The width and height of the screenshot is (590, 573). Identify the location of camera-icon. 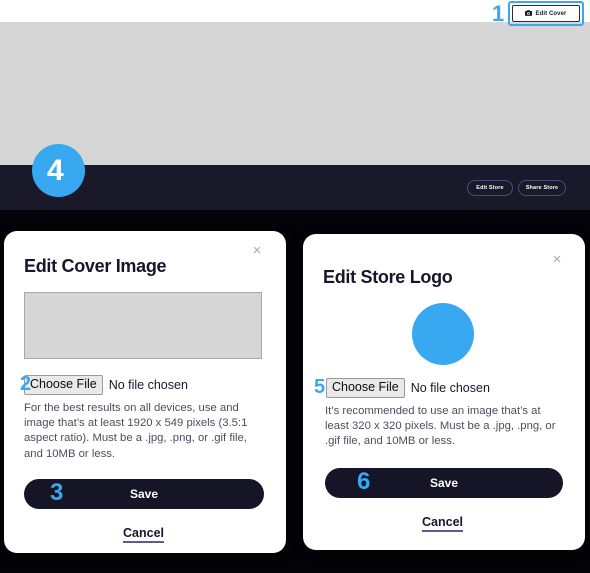
(529, 13).